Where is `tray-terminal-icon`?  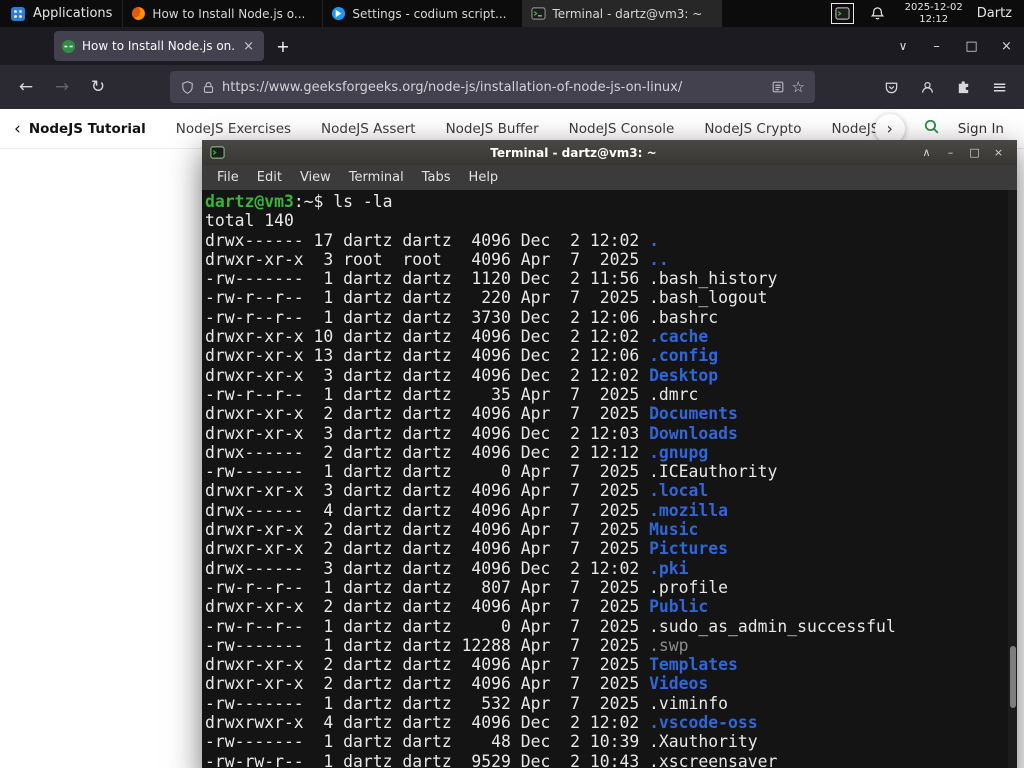 tray-terminal-icon is located at coordinates (842, 13).